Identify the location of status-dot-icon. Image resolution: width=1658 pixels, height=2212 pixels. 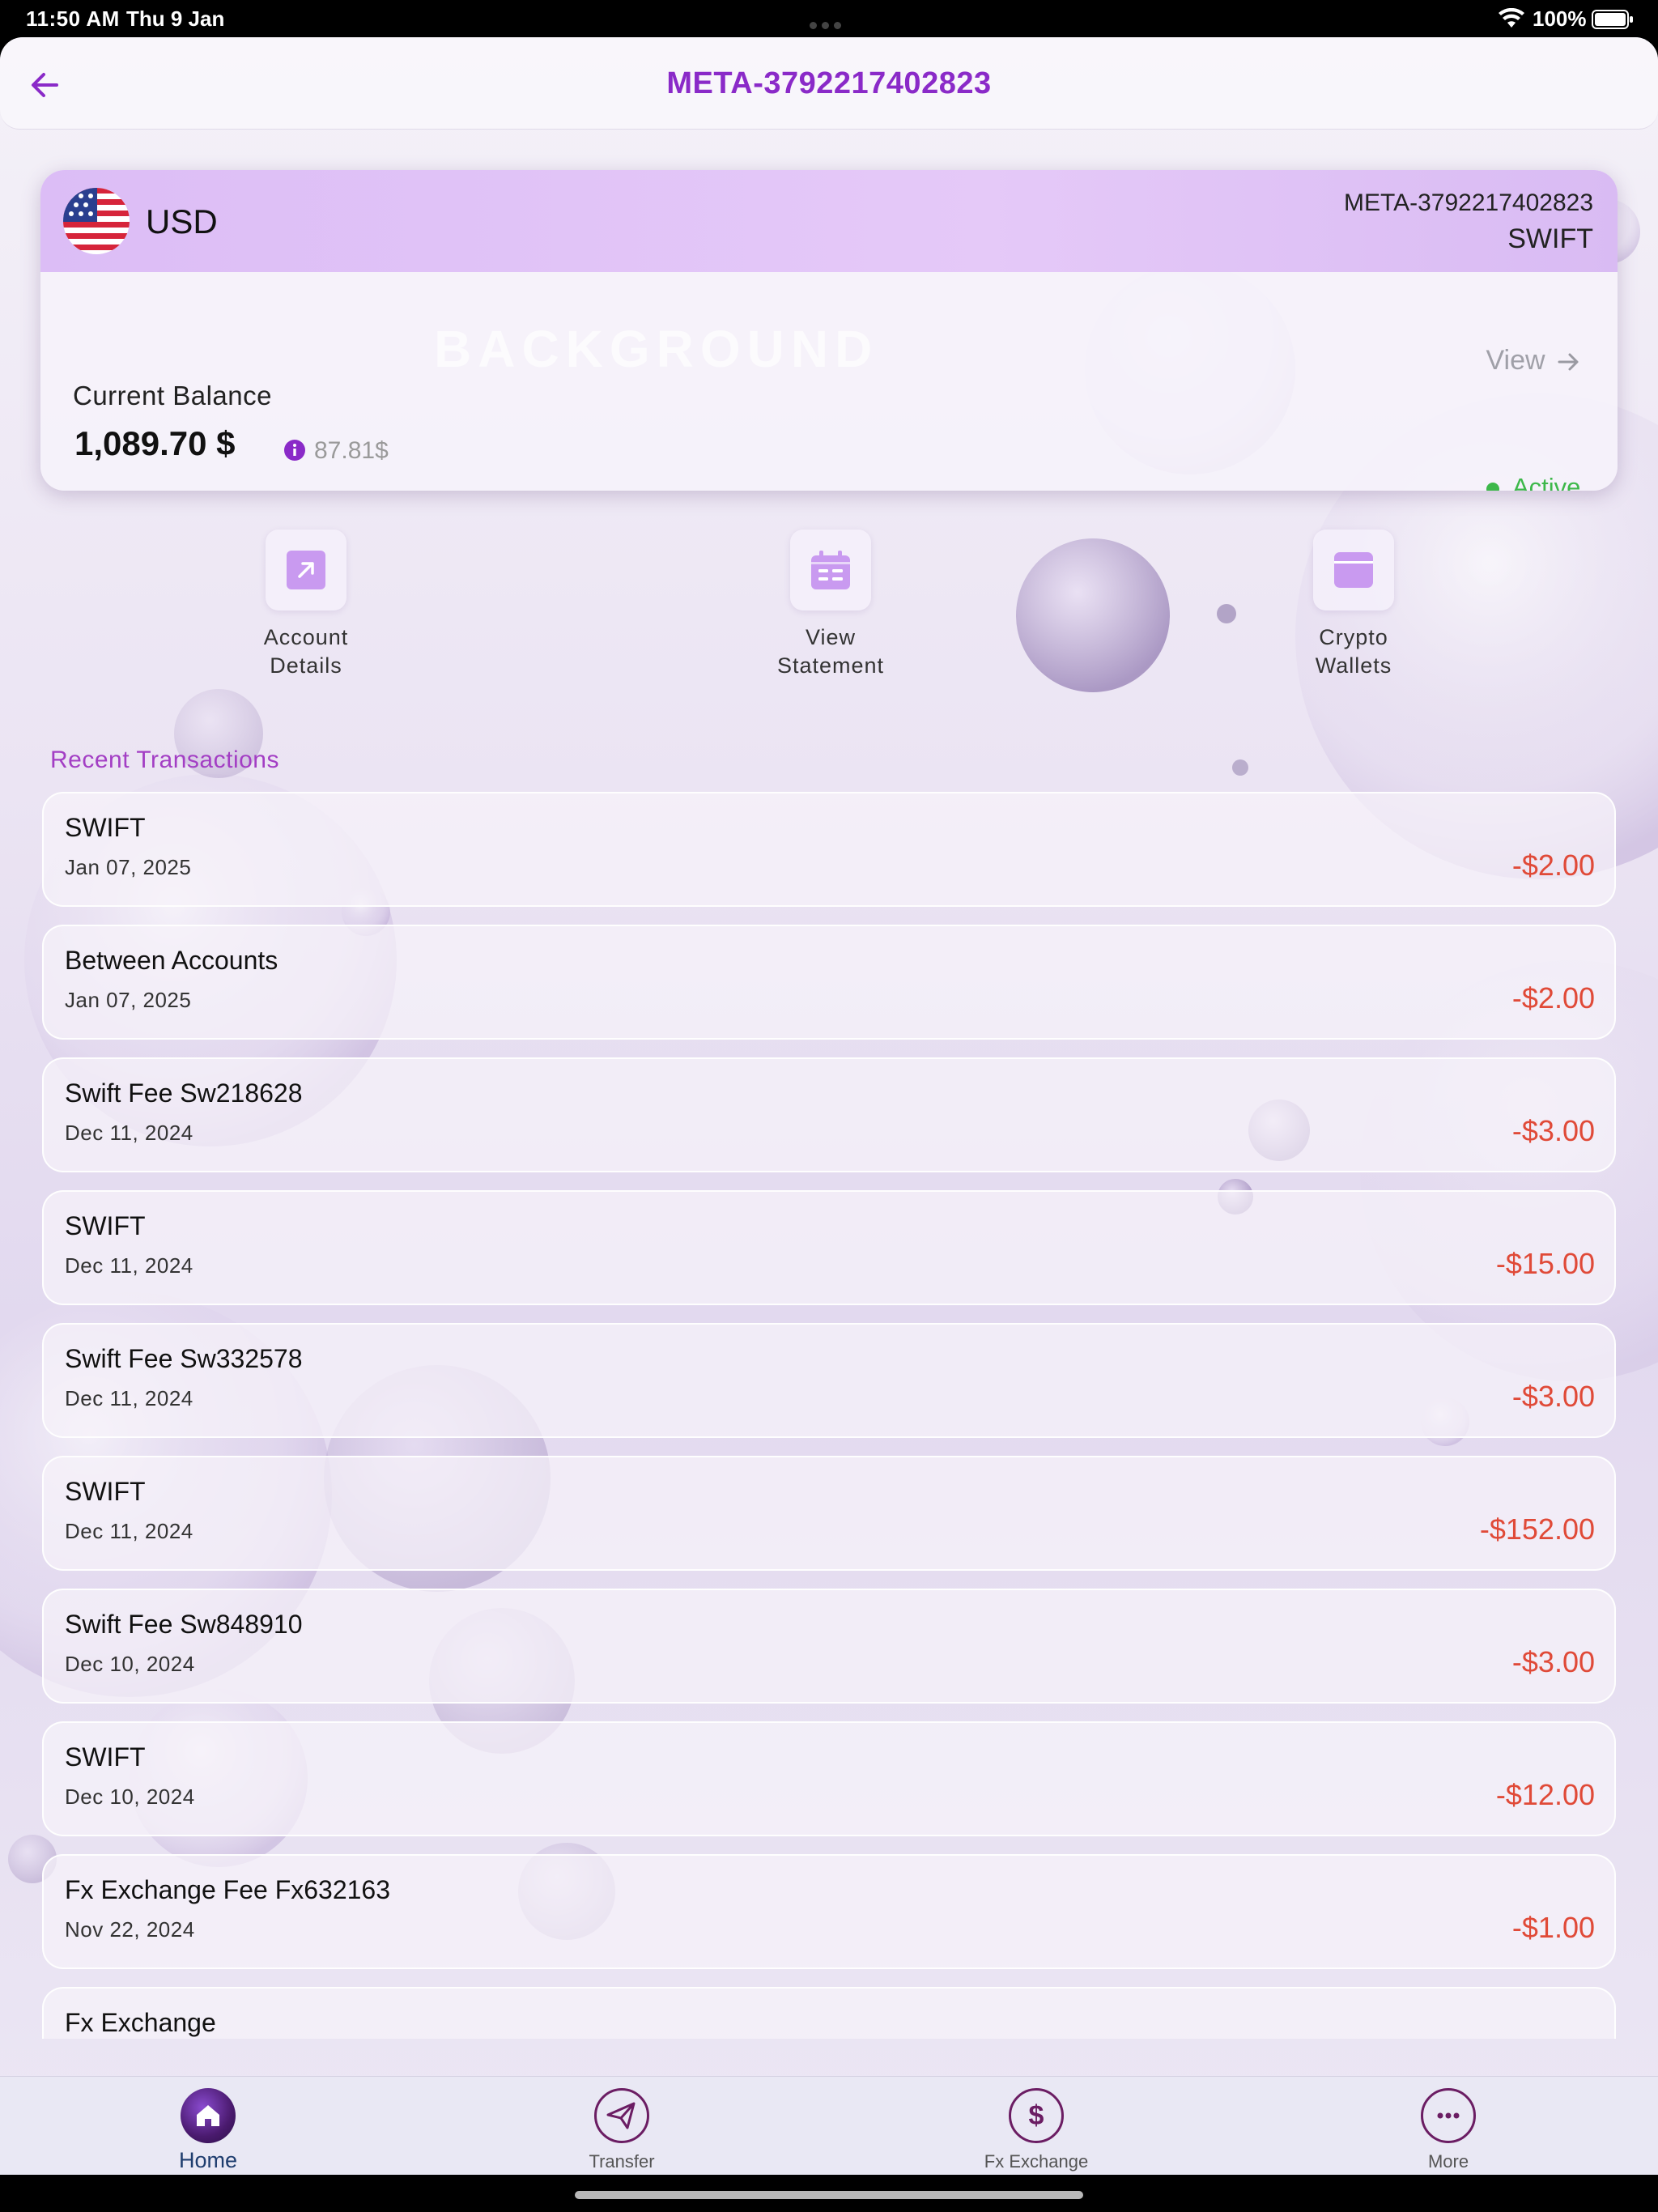
(1492, 487).